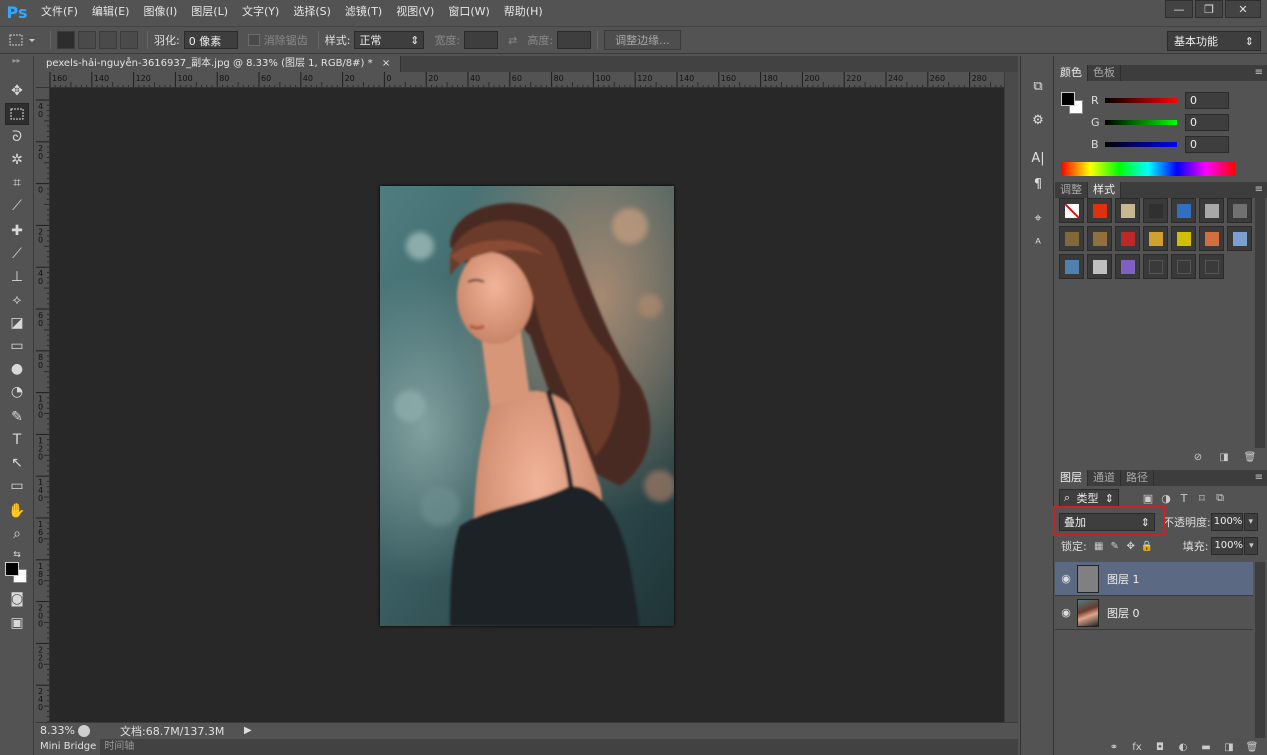  What do you see at coordinates (17, 137) in the screenshot?
I see `lasso-tool-icon: ᘐ` at bounding box center [17, 137].